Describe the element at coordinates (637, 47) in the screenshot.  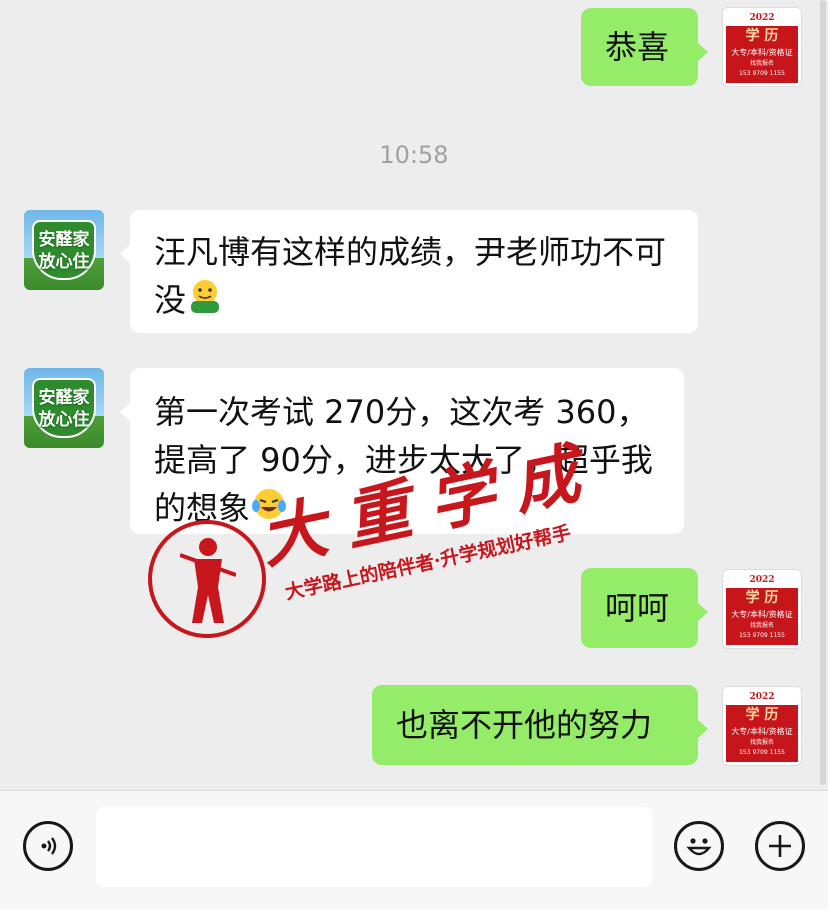
I see `message-text: 恭喜` at that location.